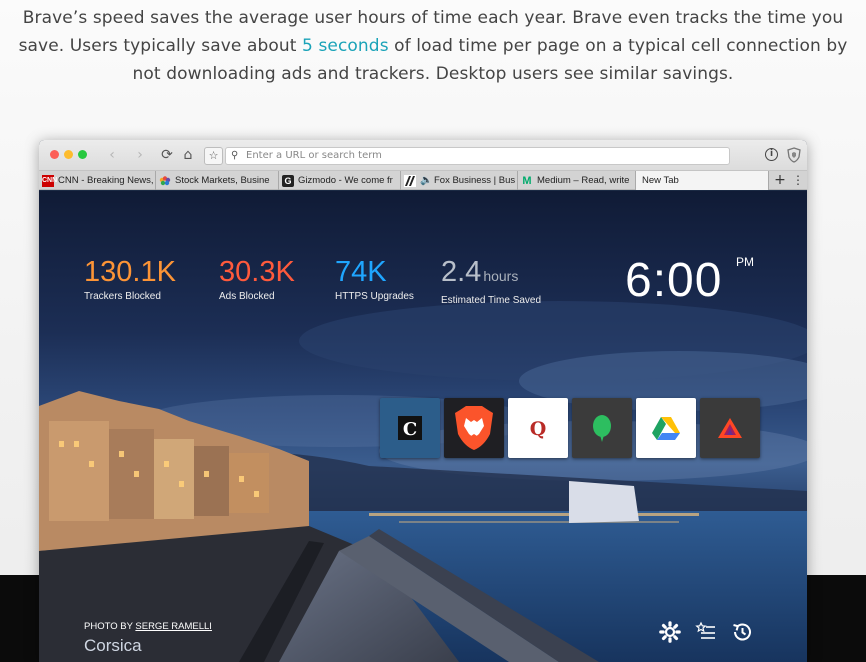 This screenshot has width=866, height=662. I want to click on browser-toolbar: ‹ › ⟳ ⌂ ☆ ⚲ Enter a URL or search term i, so click(423, 155).